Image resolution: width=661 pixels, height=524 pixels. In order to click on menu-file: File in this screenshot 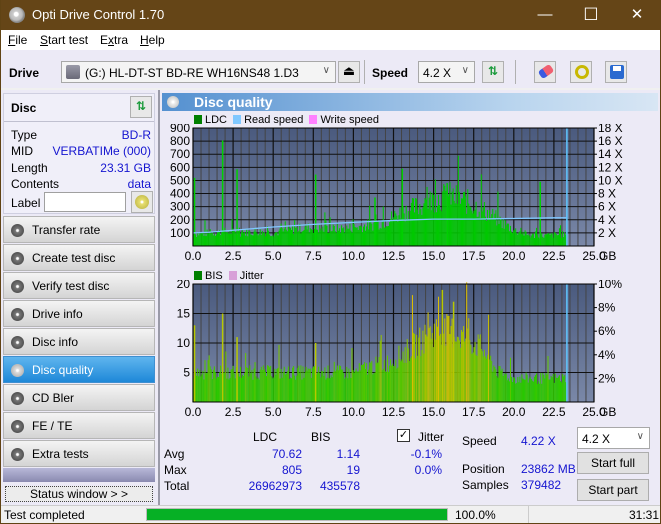, I will do `click(17, 40)`.